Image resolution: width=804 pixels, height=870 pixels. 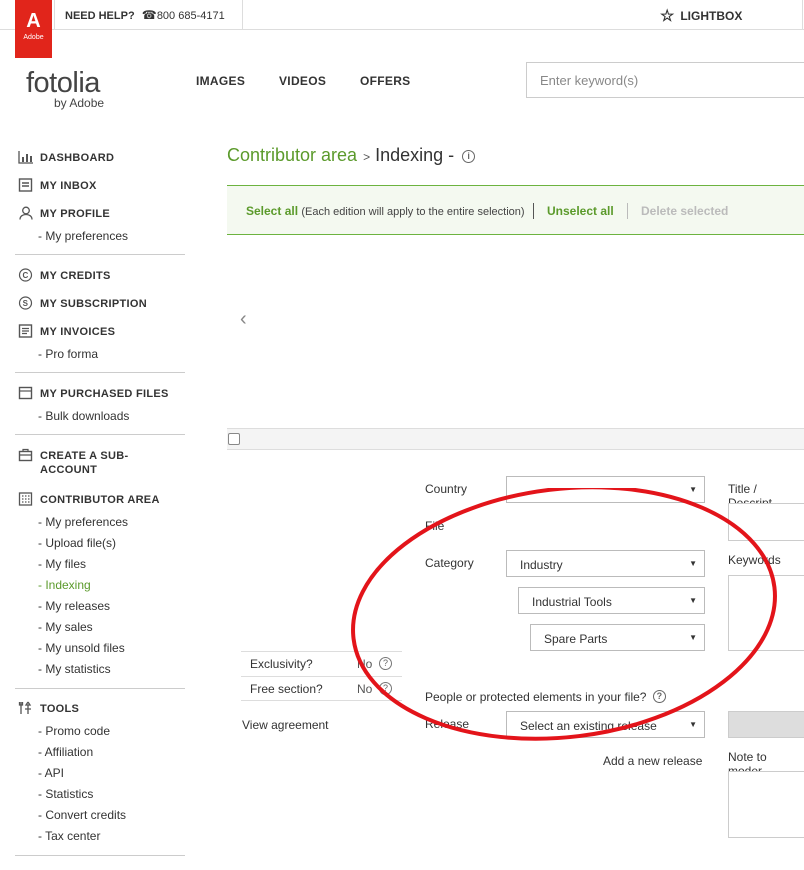 I want to click on sidebar-sub-my-statistics: - My statistics, so click(x=74, y=669).